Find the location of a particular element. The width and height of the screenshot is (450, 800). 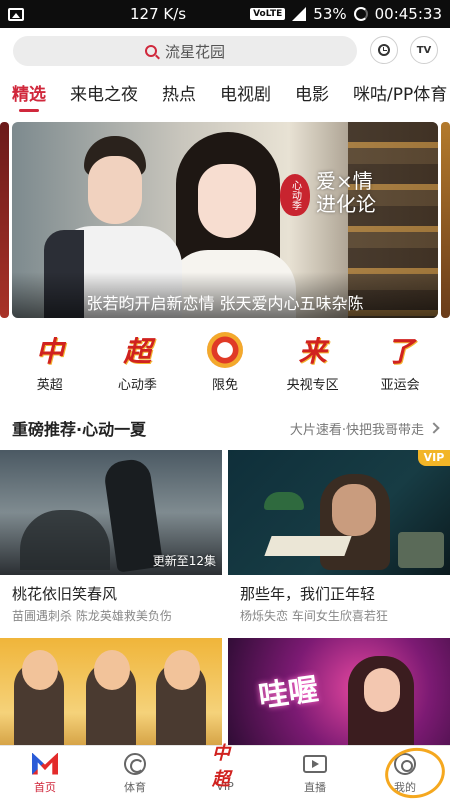

video-subtitle: 杨烁失恋 车间女生欣喜若狂 is located at coordinates (314, 616).